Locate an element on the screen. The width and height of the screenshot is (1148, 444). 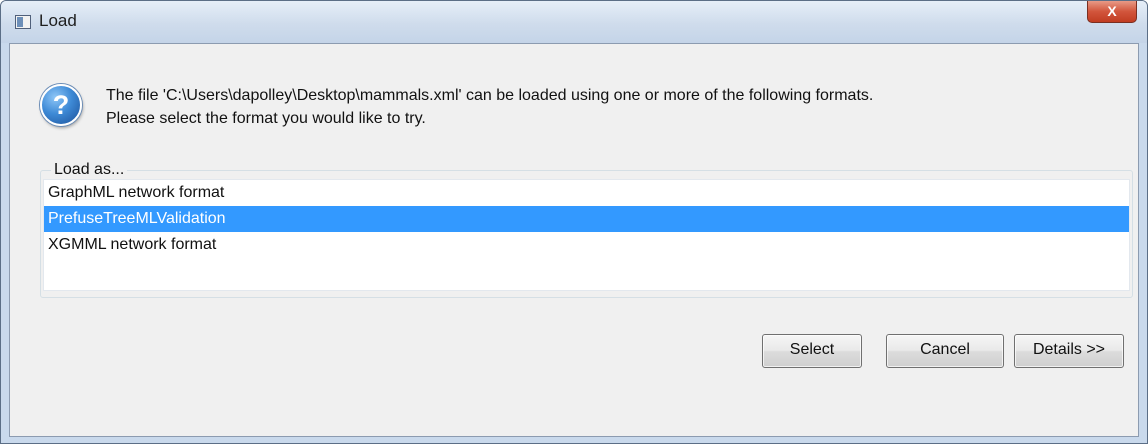
list-item: XGMML network format is located at coordinates (586, 245).